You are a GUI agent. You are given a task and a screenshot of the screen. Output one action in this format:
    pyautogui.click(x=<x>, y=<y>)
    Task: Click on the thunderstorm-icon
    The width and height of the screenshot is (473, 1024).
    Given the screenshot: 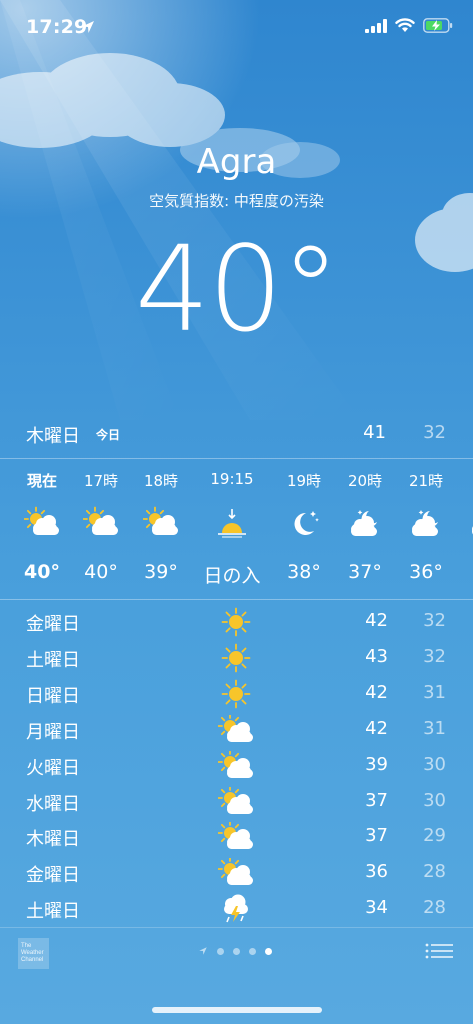 What is the action you would take?
    pyautogui.click(x=236, y=909)
    